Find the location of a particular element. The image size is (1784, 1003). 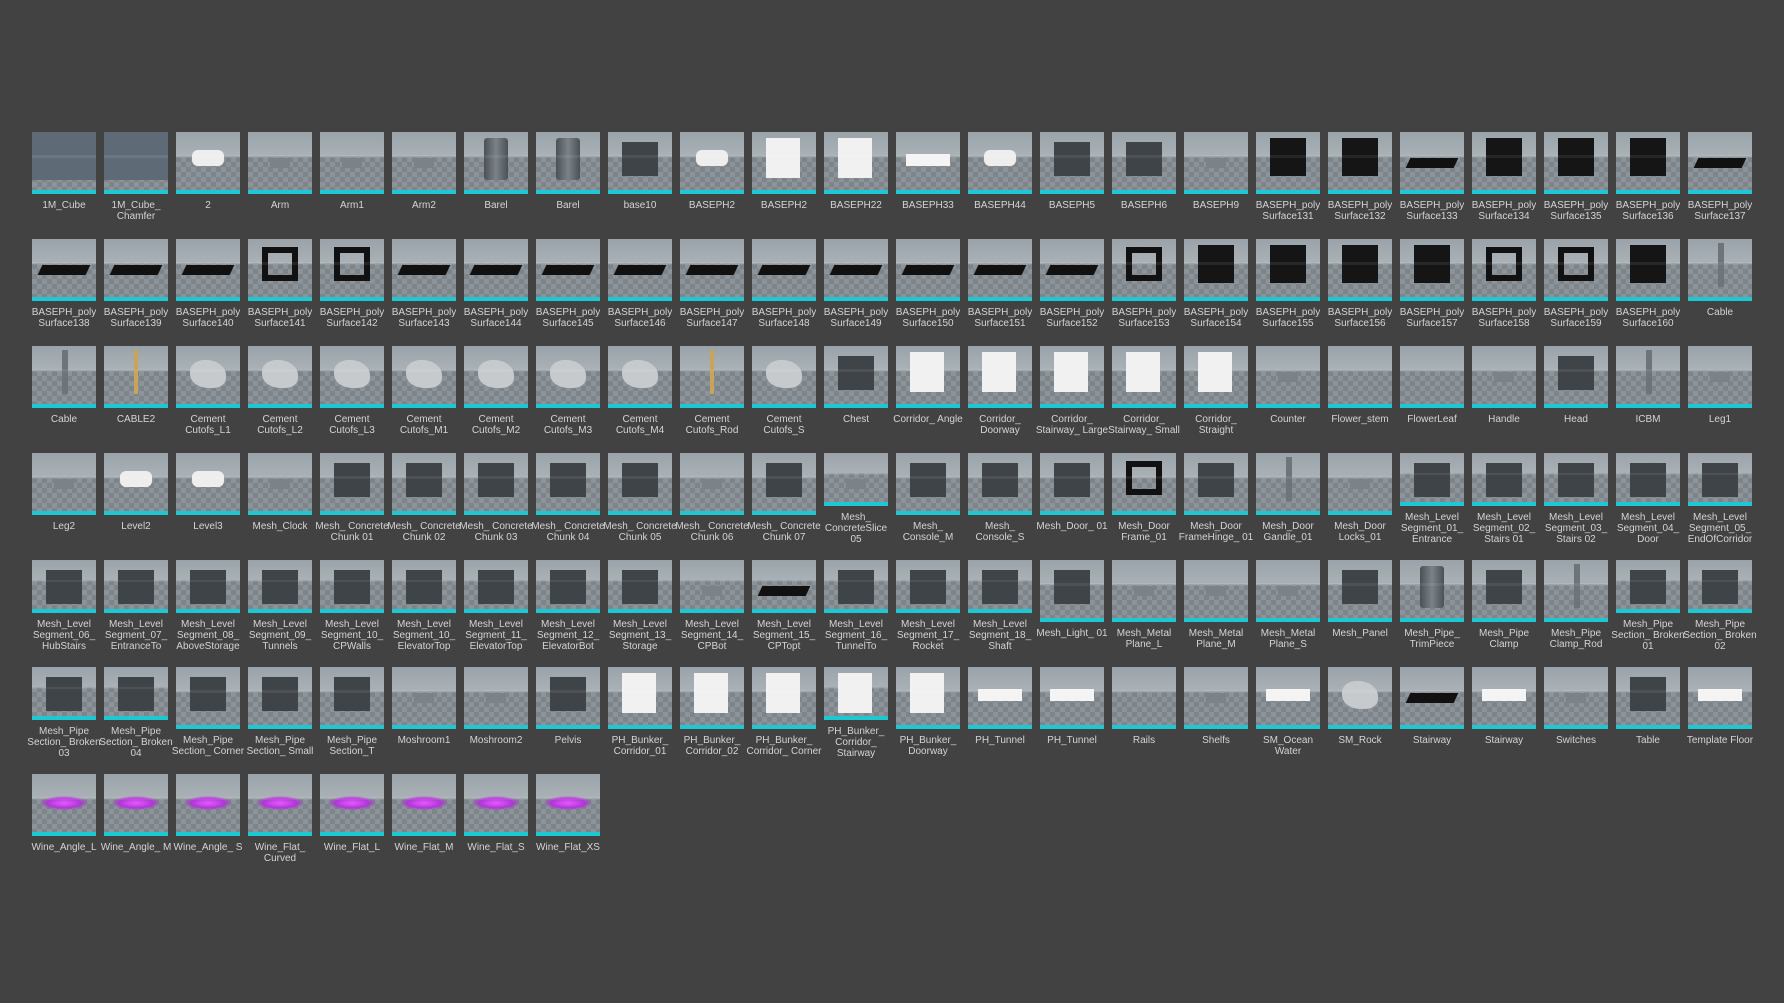

asset-tile: BASEPH_poly Surface146 is located at coordinates (640, 285).